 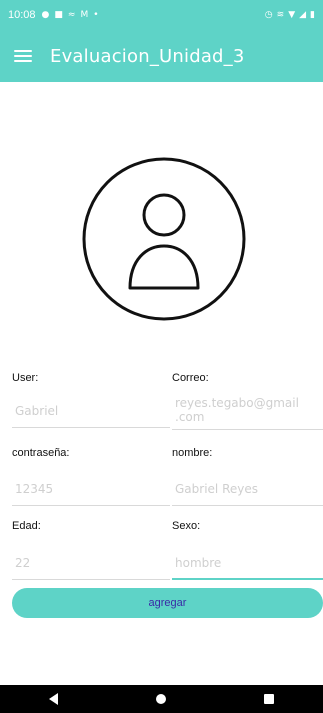 What do you see at coordinates (190, 378) in the screenshot?
I see `correo-label: Correo:` at bounding box center [190, 378].